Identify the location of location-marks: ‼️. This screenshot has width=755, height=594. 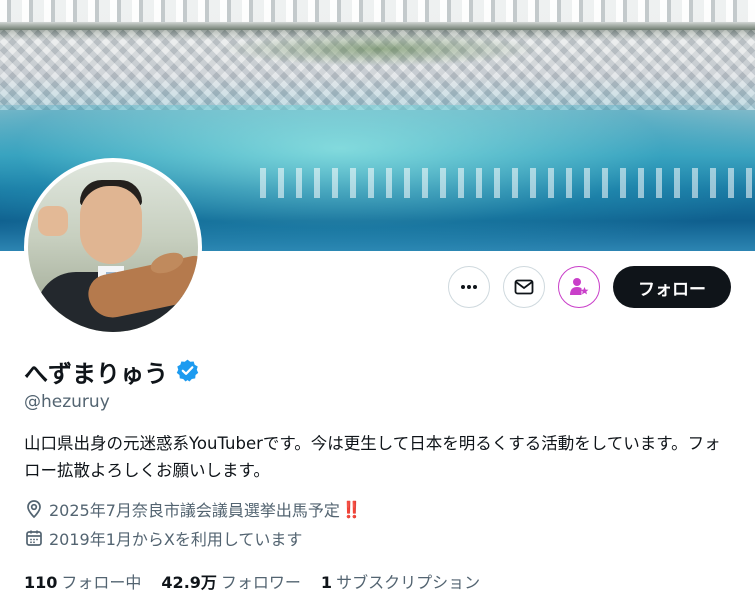
(351, 509).